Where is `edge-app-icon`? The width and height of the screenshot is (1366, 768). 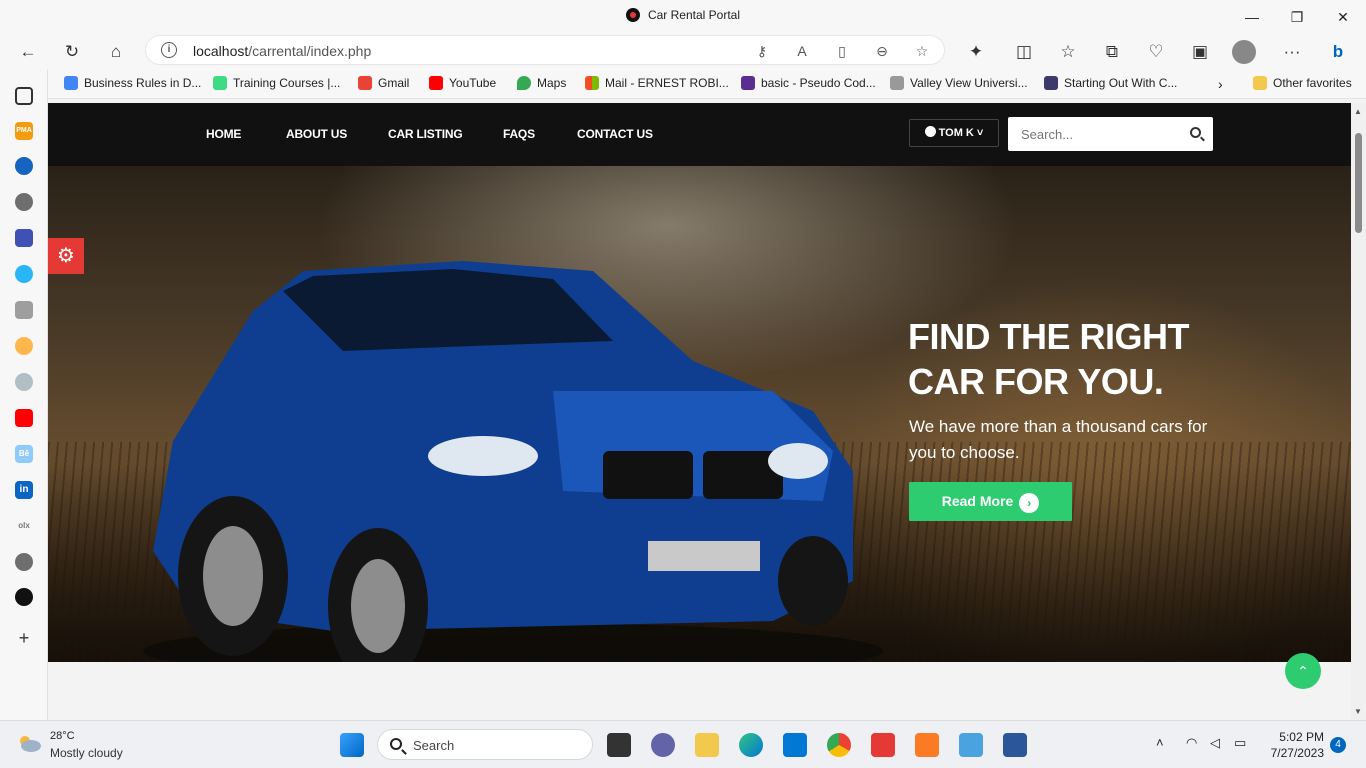
edge-app-icon is located at coordinates (24, 166).